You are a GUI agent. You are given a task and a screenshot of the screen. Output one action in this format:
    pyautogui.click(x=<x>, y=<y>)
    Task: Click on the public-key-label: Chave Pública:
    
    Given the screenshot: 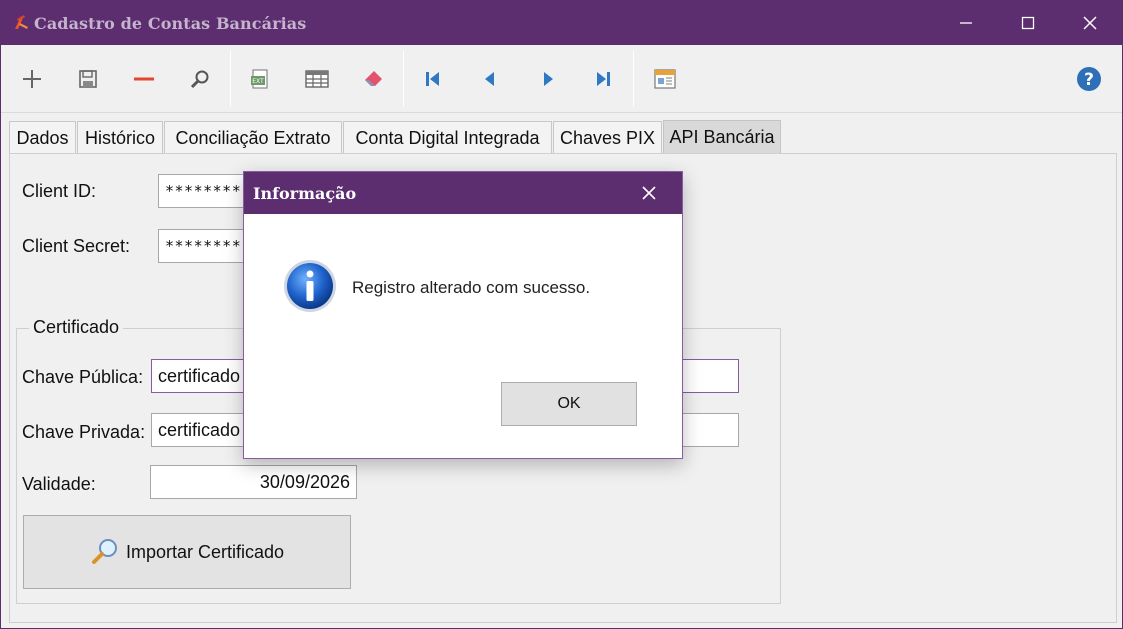 What is the action you would take?
    pyautogui.click(x=83, y=377)
    